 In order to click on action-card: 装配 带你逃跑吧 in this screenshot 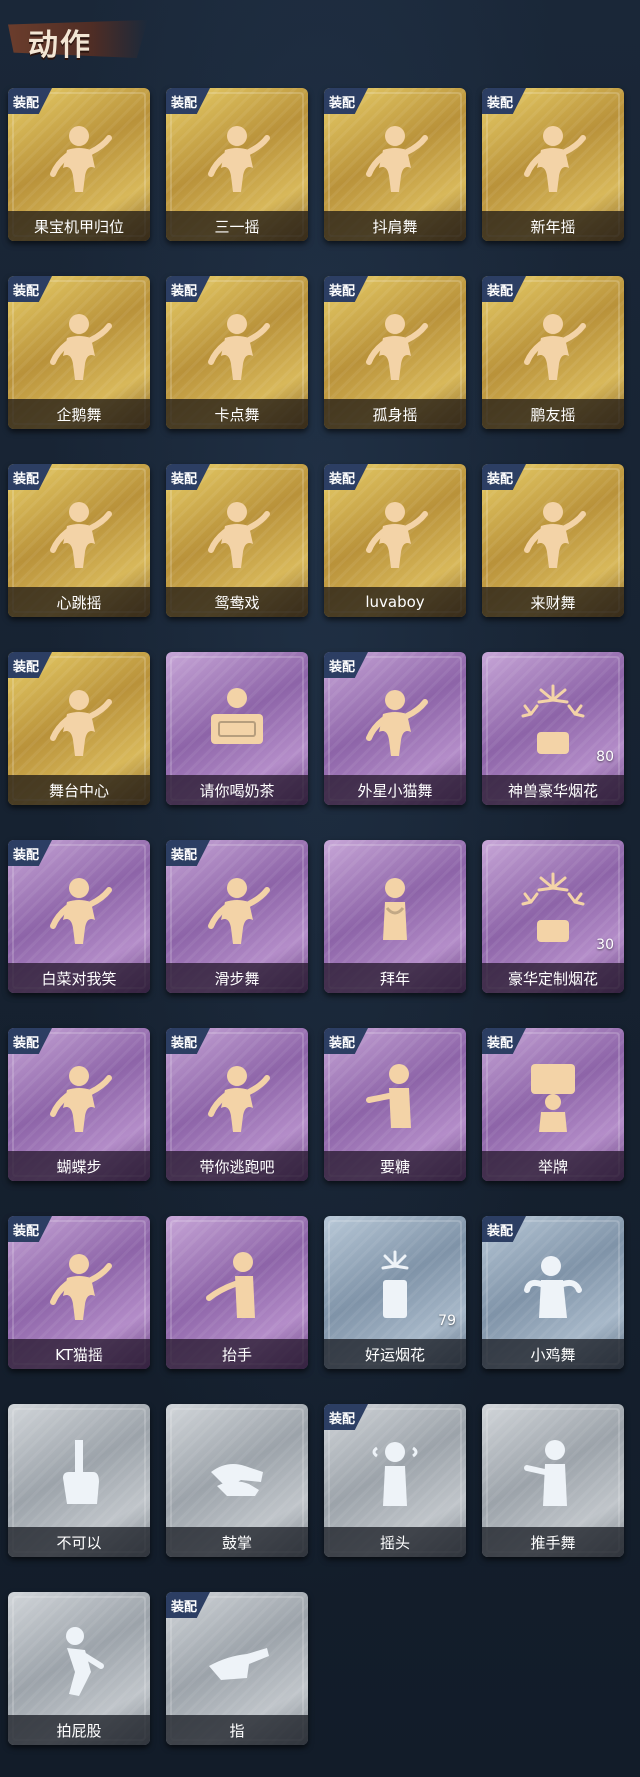, I will do `click(237, 1104)`.